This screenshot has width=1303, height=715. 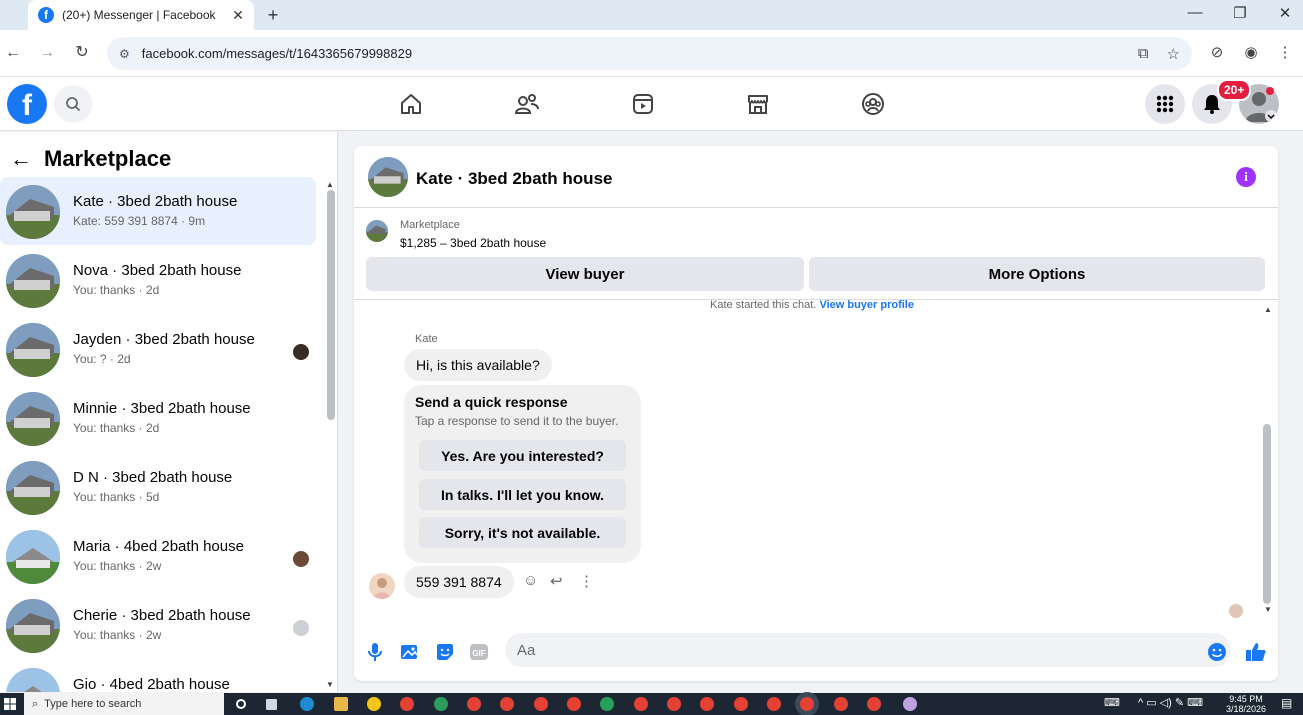 I want to click on tab-title: (20+) Messenger | Facebook, so click(x=139, y=15).